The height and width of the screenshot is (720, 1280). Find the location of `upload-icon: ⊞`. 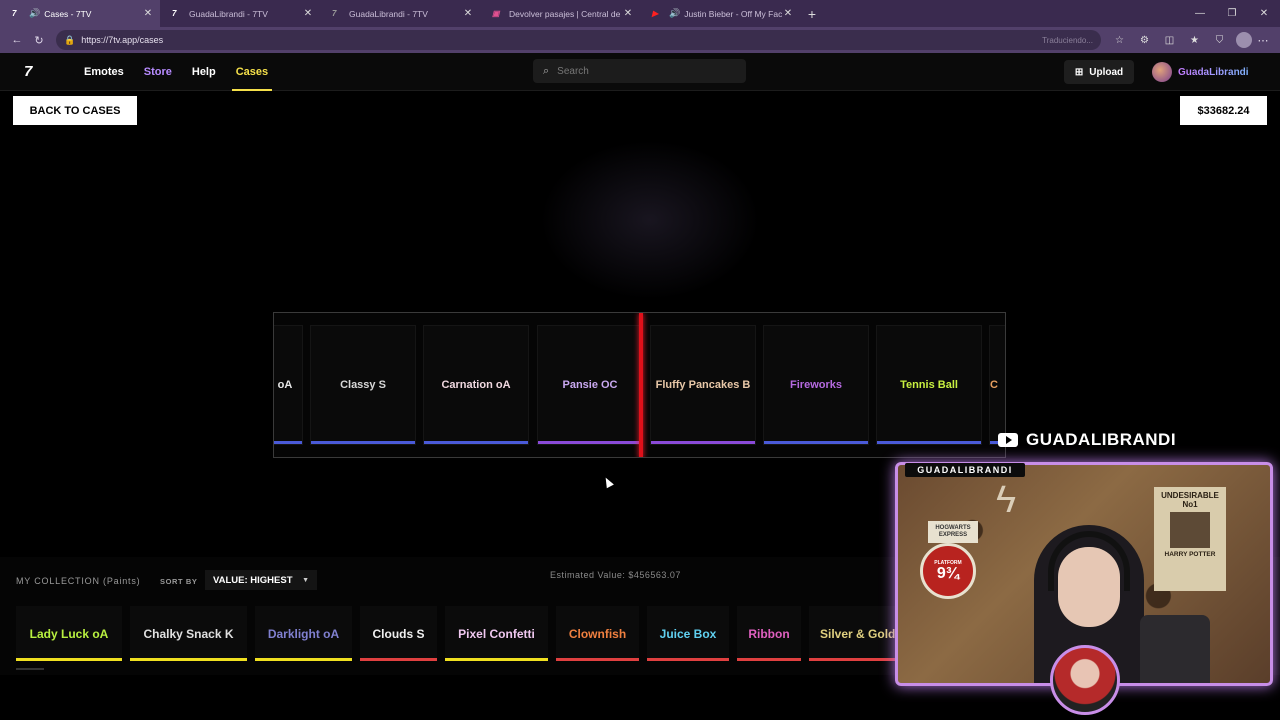

upload-icon: ⊞ is located at coordinates (1079, 72).